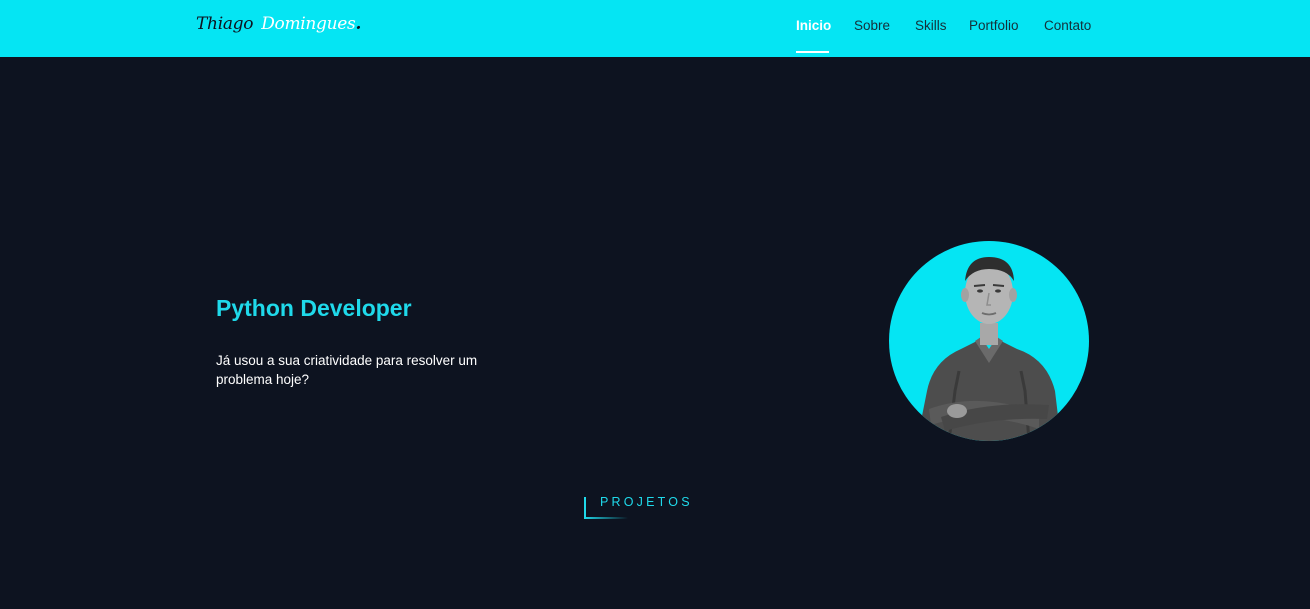 This screenshot has height=609, width=1310. I want to click on projects-button: PROJETOS, so click(644, 507).